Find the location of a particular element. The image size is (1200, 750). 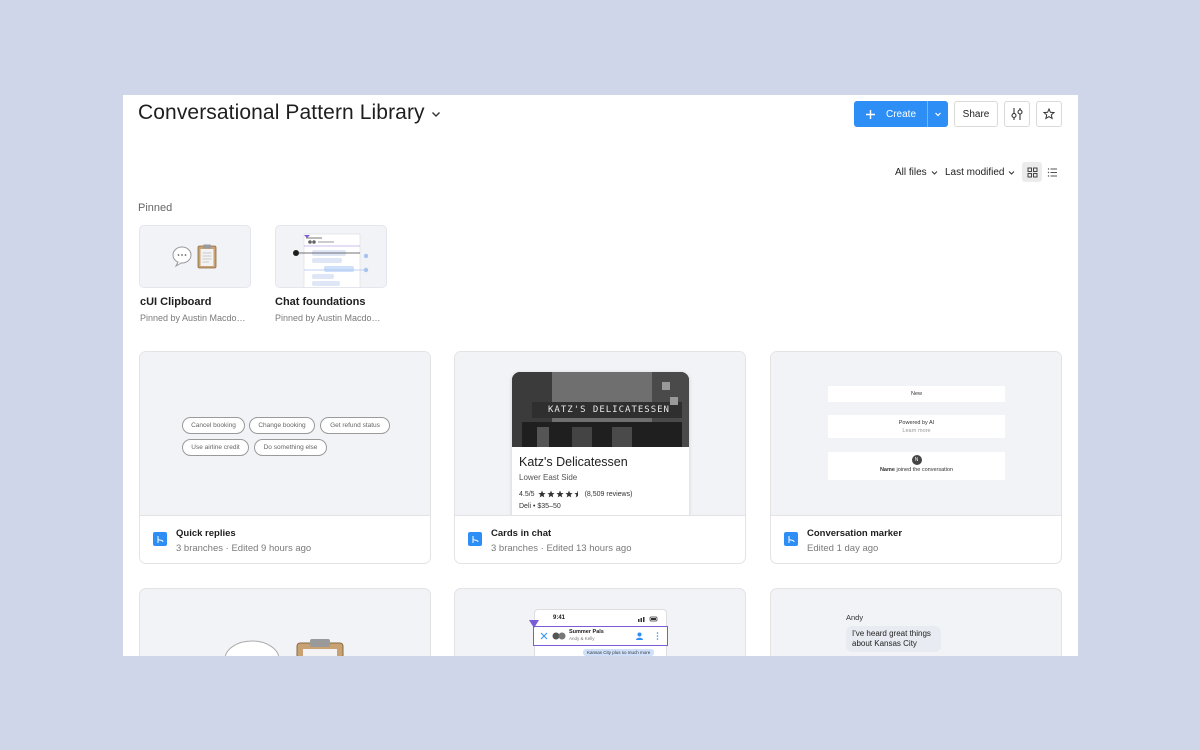

star-rating-icon is located at coordinates (557, 494).